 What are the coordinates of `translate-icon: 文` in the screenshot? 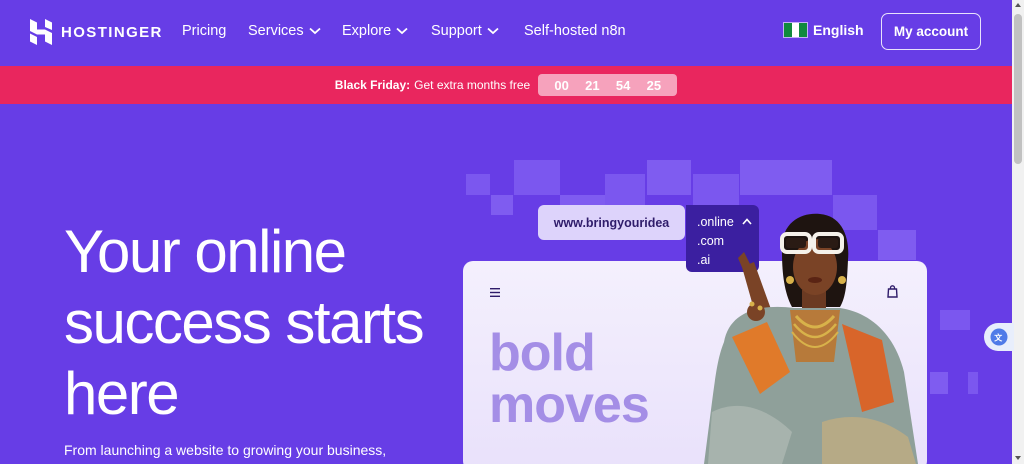 It's located at (999, 337).